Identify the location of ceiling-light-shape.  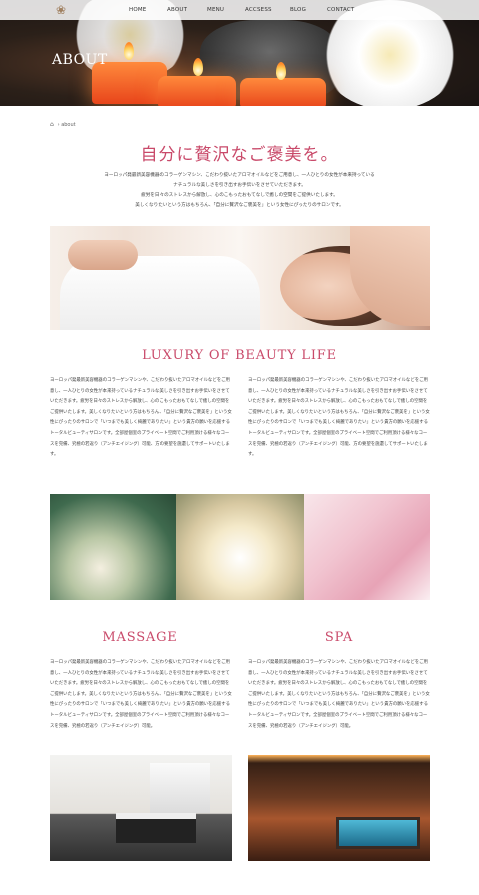
(339, 759).